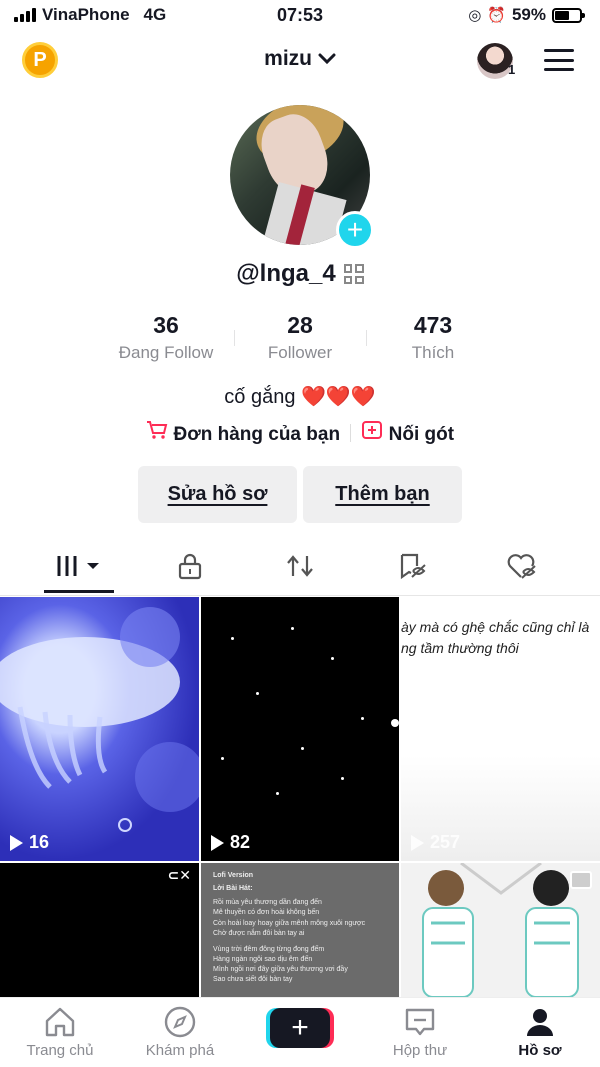 This screenshot has width=600, height=1067. Describe the element at coordinates (259, 933) in the screenshot. I see `lyric-line: Chờ được nắm đôi bàn tay ai` at that location.